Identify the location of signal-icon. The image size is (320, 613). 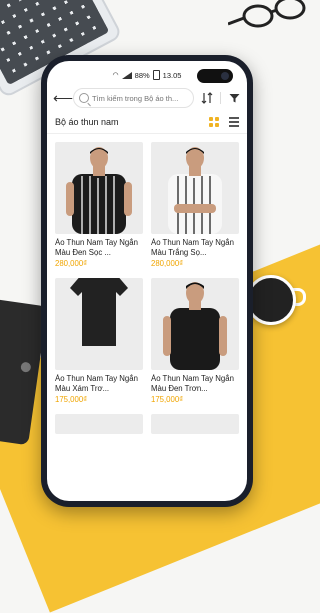
(126, 75).